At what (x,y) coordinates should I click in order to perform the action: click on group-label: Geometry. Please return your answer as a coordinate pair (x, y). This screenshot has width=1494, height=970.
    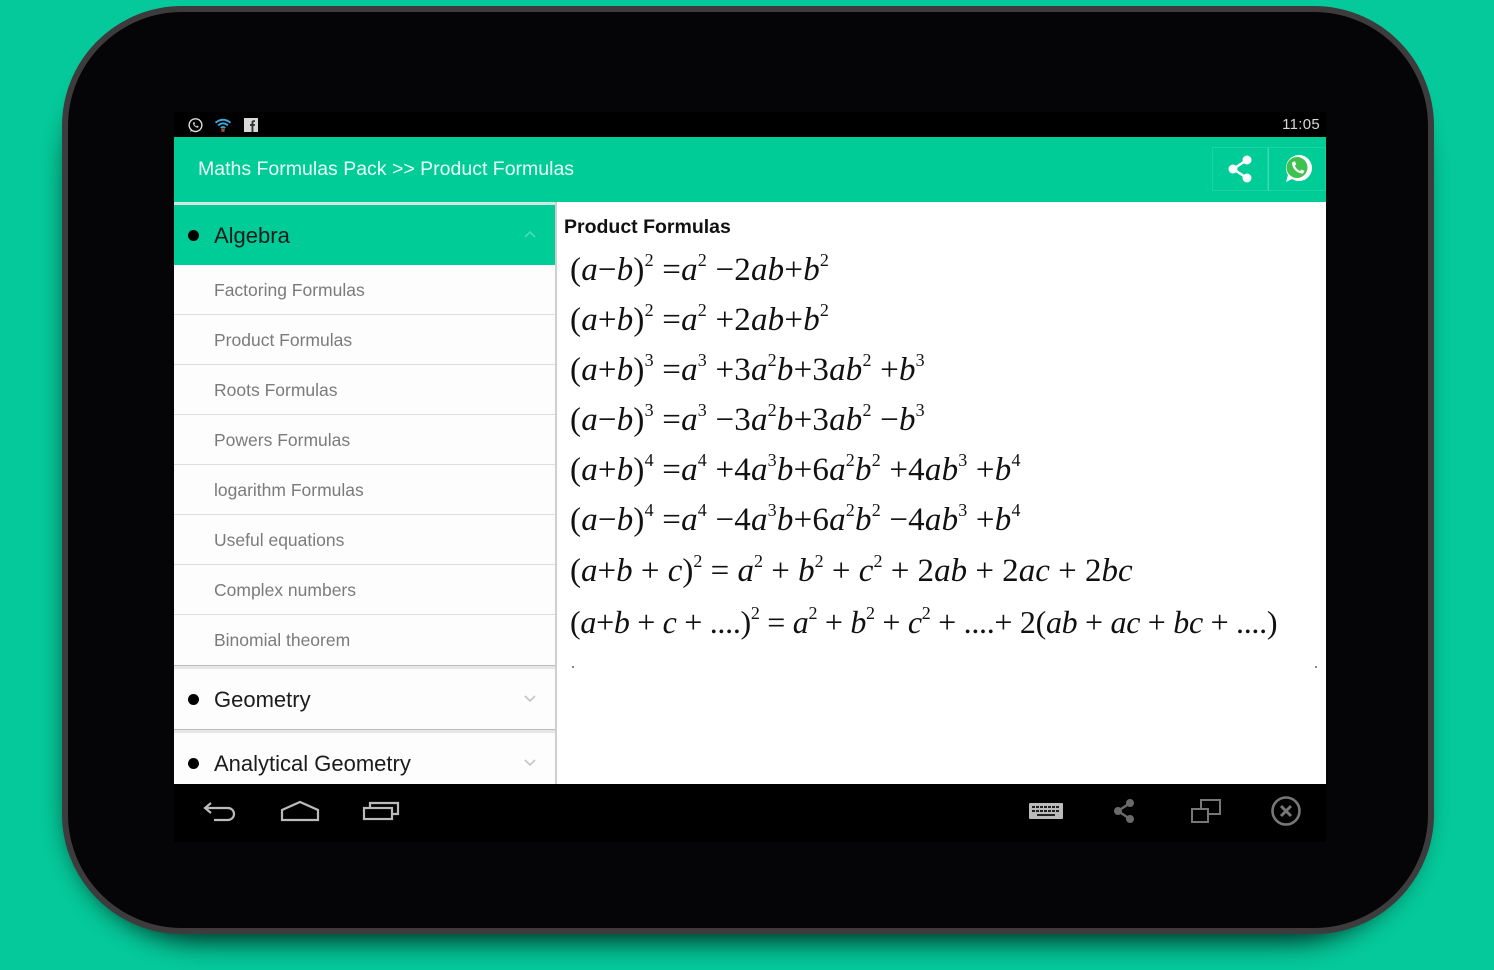
    Looking at the image, I should click on (262, 699).